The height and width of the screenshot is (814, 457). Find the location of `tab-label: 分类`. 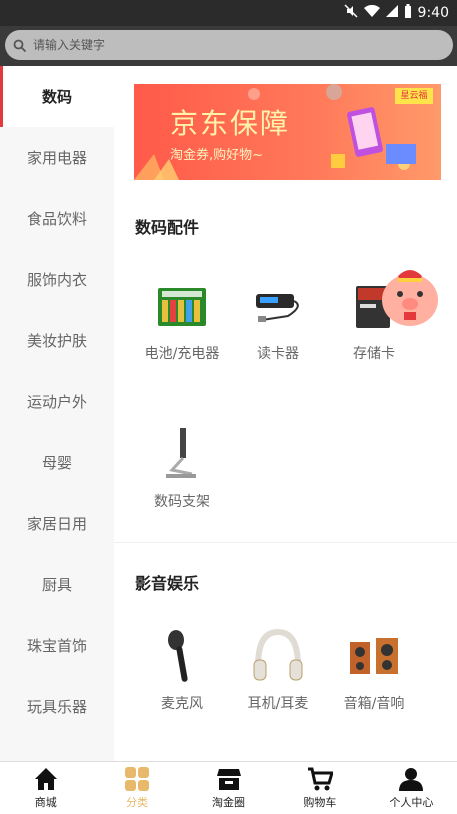

tab-label: 分类 is located at coordinates (137, 802).